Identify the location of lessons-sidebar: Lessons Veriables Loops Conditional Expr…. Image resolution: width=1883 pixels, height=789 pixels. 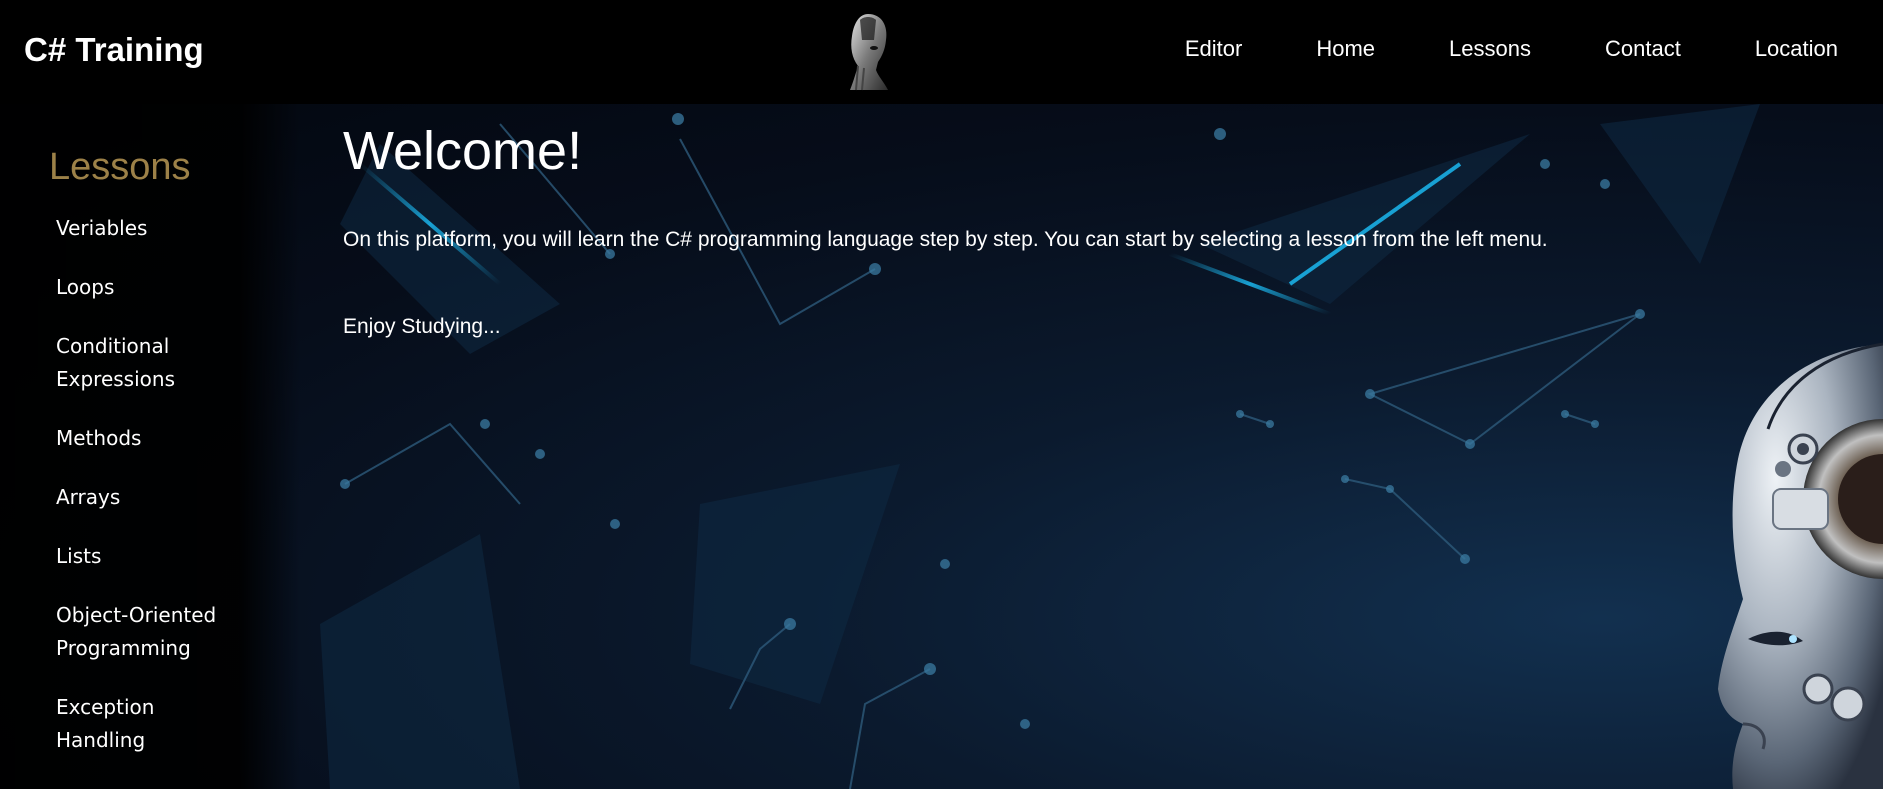
(150, 446).